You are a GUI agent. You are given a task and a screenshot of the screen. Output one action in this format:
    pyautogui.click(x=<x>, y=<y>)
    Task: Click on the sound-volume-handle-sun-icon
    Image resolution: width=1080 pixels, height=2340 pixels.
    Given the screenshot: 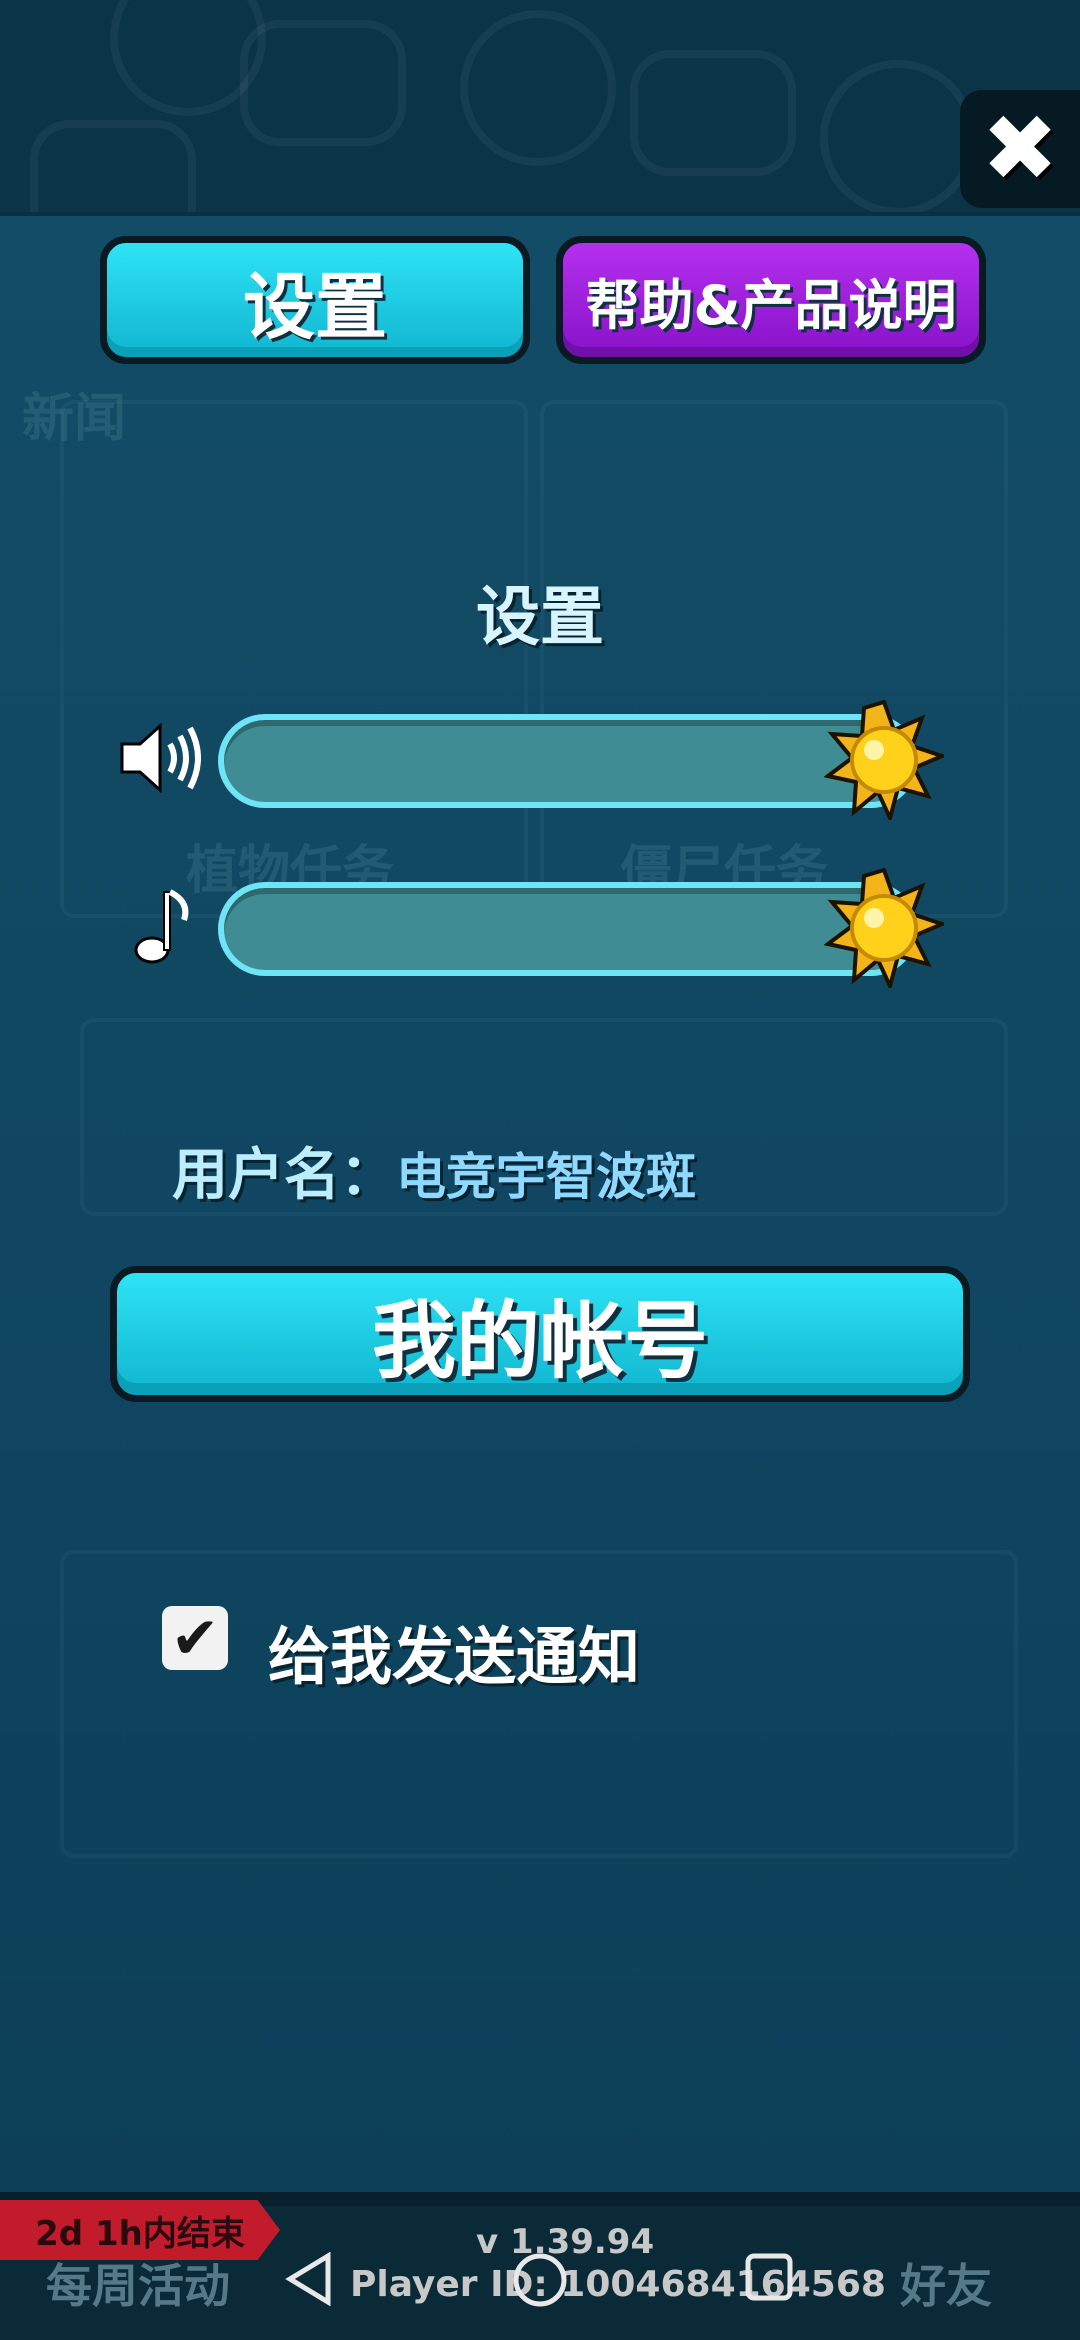 What is the action you would take?
    pyautogui.click(x=885, y=761)
    